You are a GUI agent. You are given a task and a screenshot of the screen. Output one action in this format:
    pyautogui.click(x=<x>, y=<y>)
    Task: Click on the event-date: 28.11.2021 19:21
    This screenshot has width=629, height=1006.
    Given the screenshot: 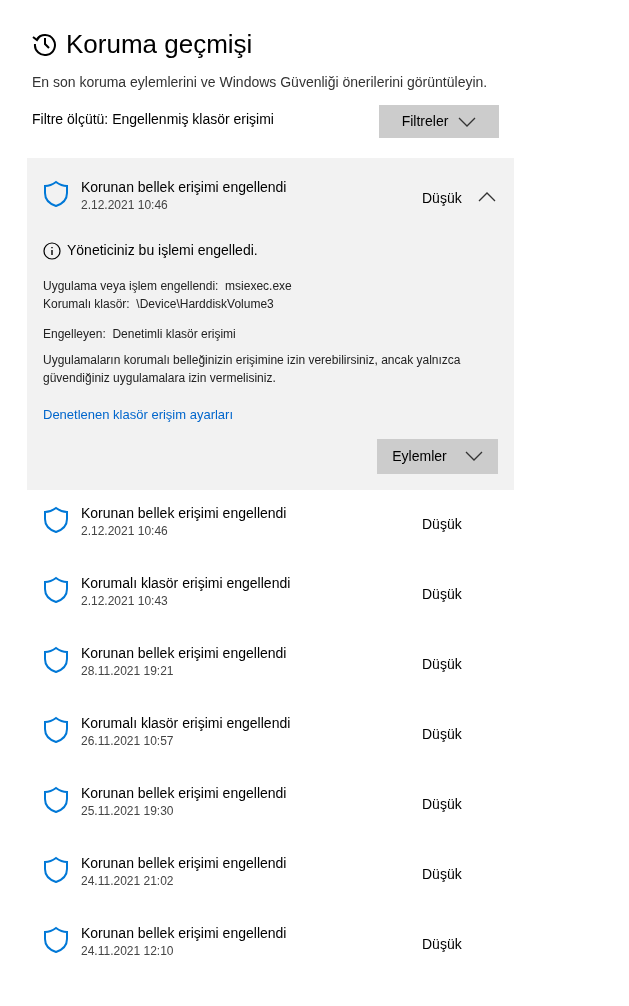 What is the action you would take?
    pyautogui.click(x=128, y=671)
    